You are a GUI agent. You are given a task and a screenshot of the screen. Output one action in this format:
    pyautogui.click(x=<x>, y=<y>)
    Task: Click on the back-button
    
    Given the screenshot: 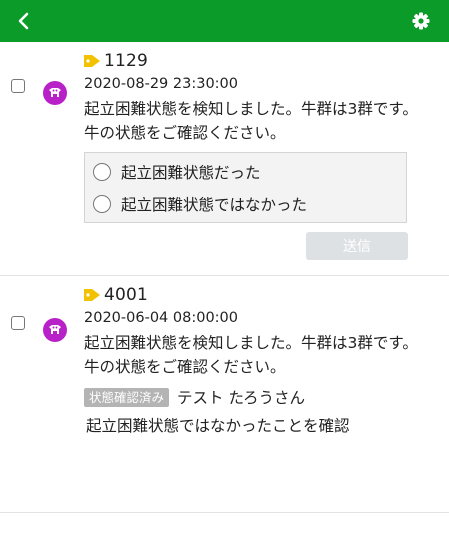 What is the action you would take?
    pyautogui.click(x=24, y=21)
    